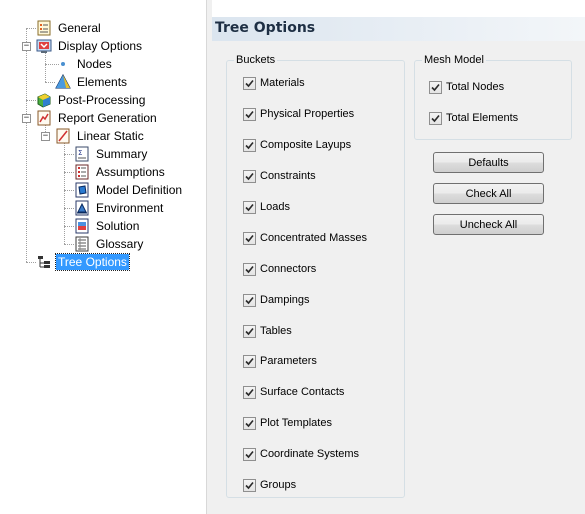 This screenshot has height=514, width=585. I want to click on tree-item-nodes: Nodes, so click(84, 64).